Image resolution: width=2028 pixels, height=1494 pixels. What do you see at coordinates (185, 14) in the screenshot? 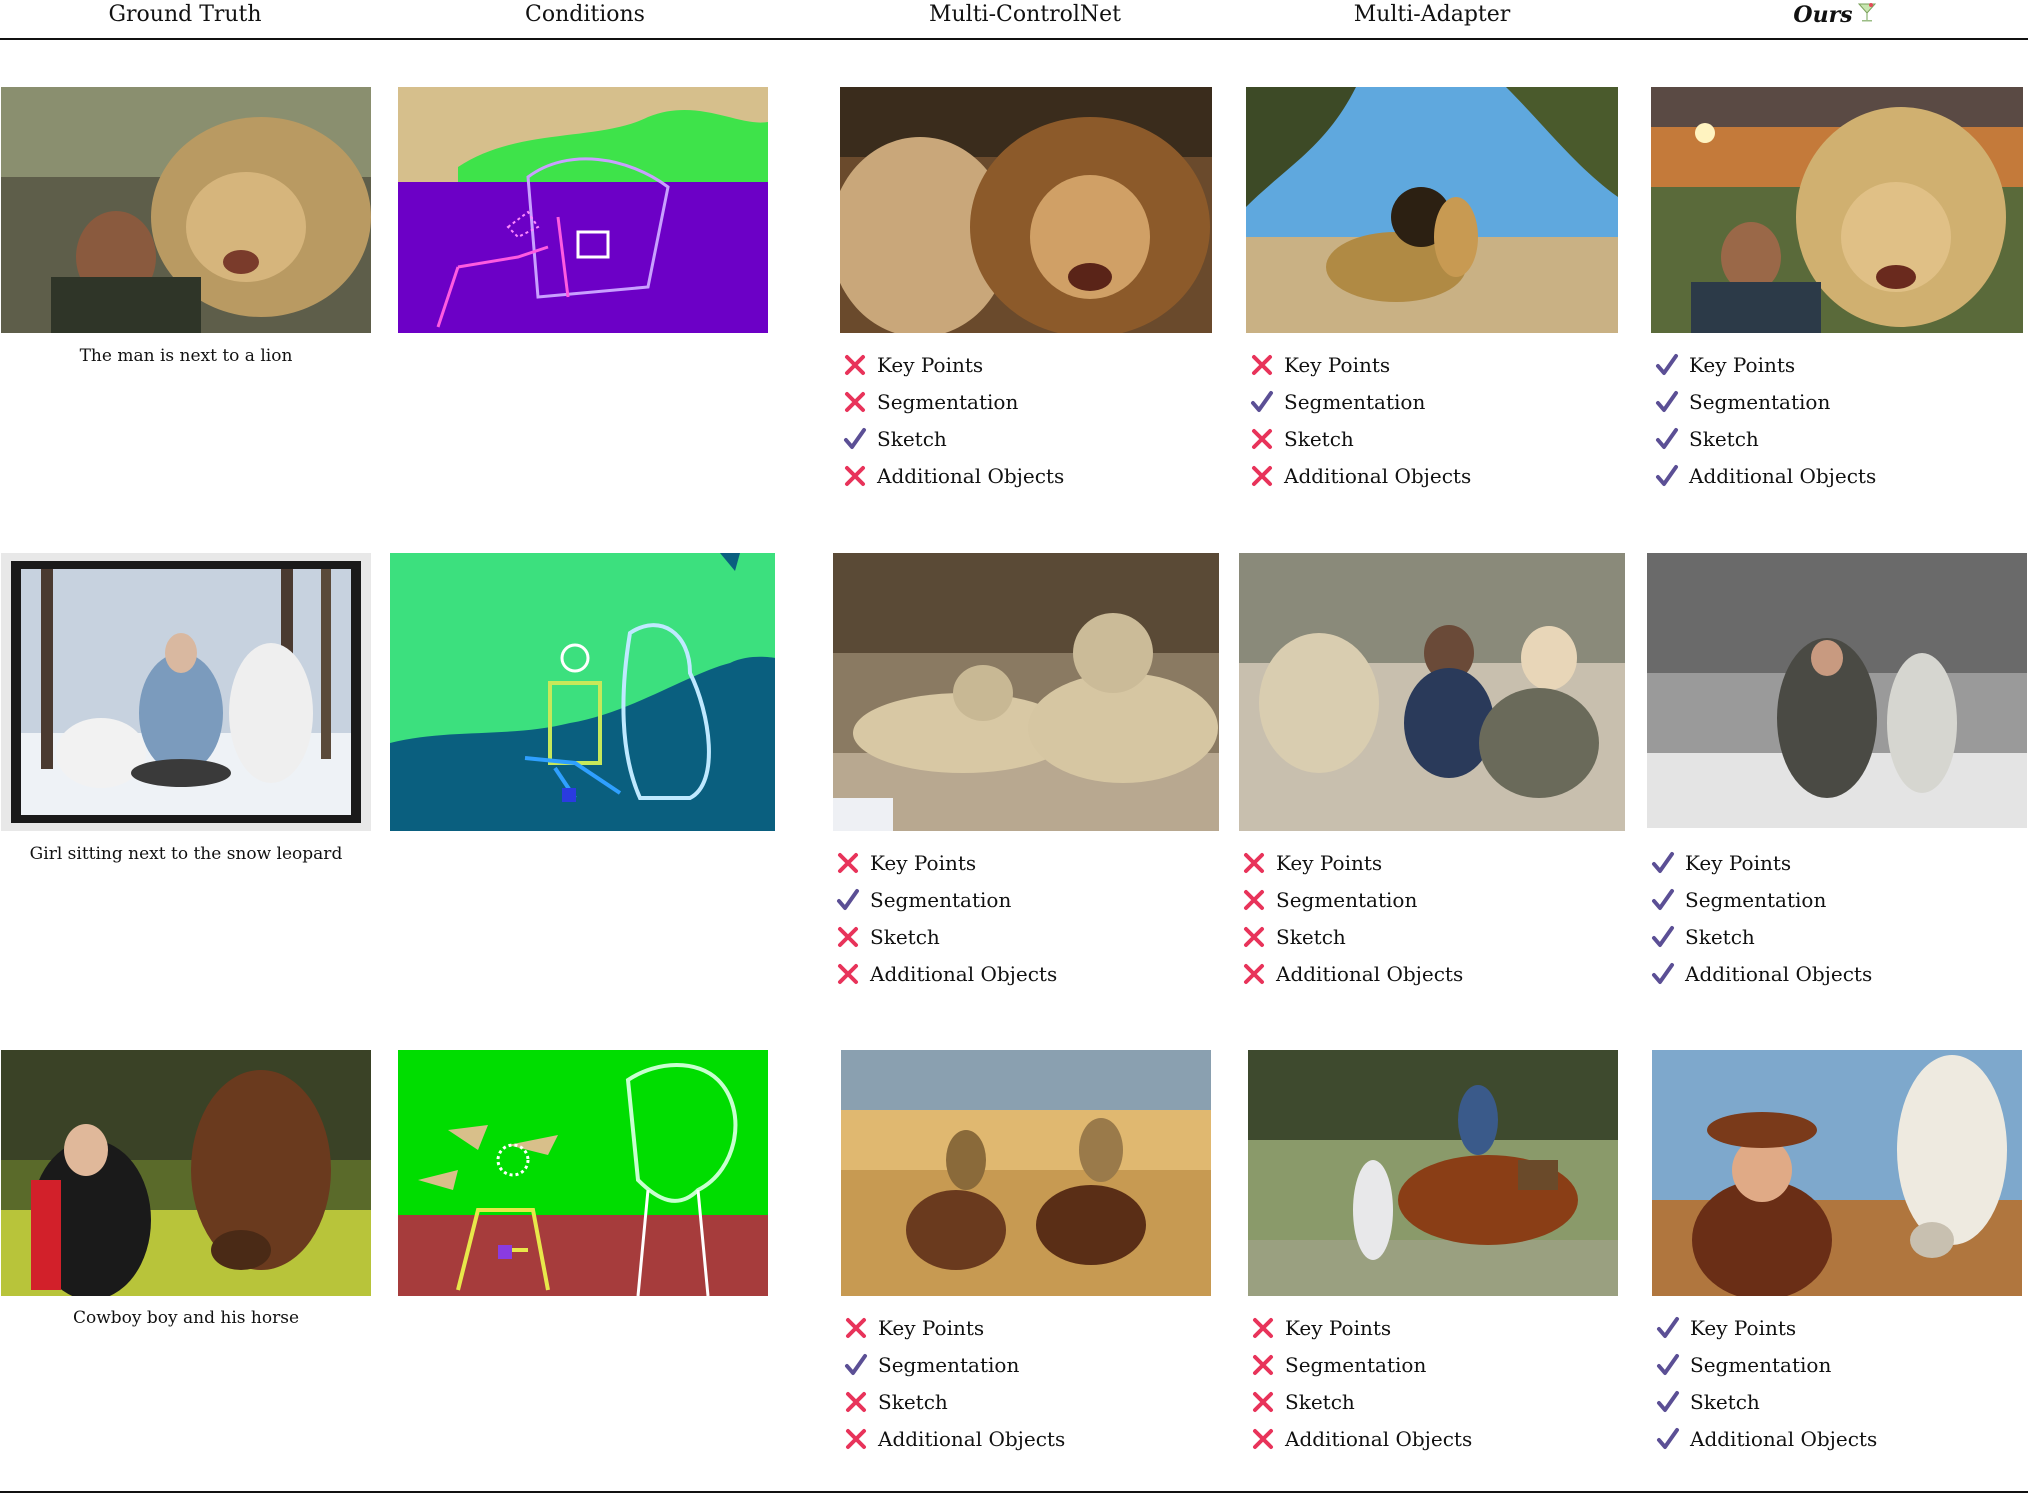
I see `column-header-ground-truth: Ground Truth` at bounding box center [185, 14].